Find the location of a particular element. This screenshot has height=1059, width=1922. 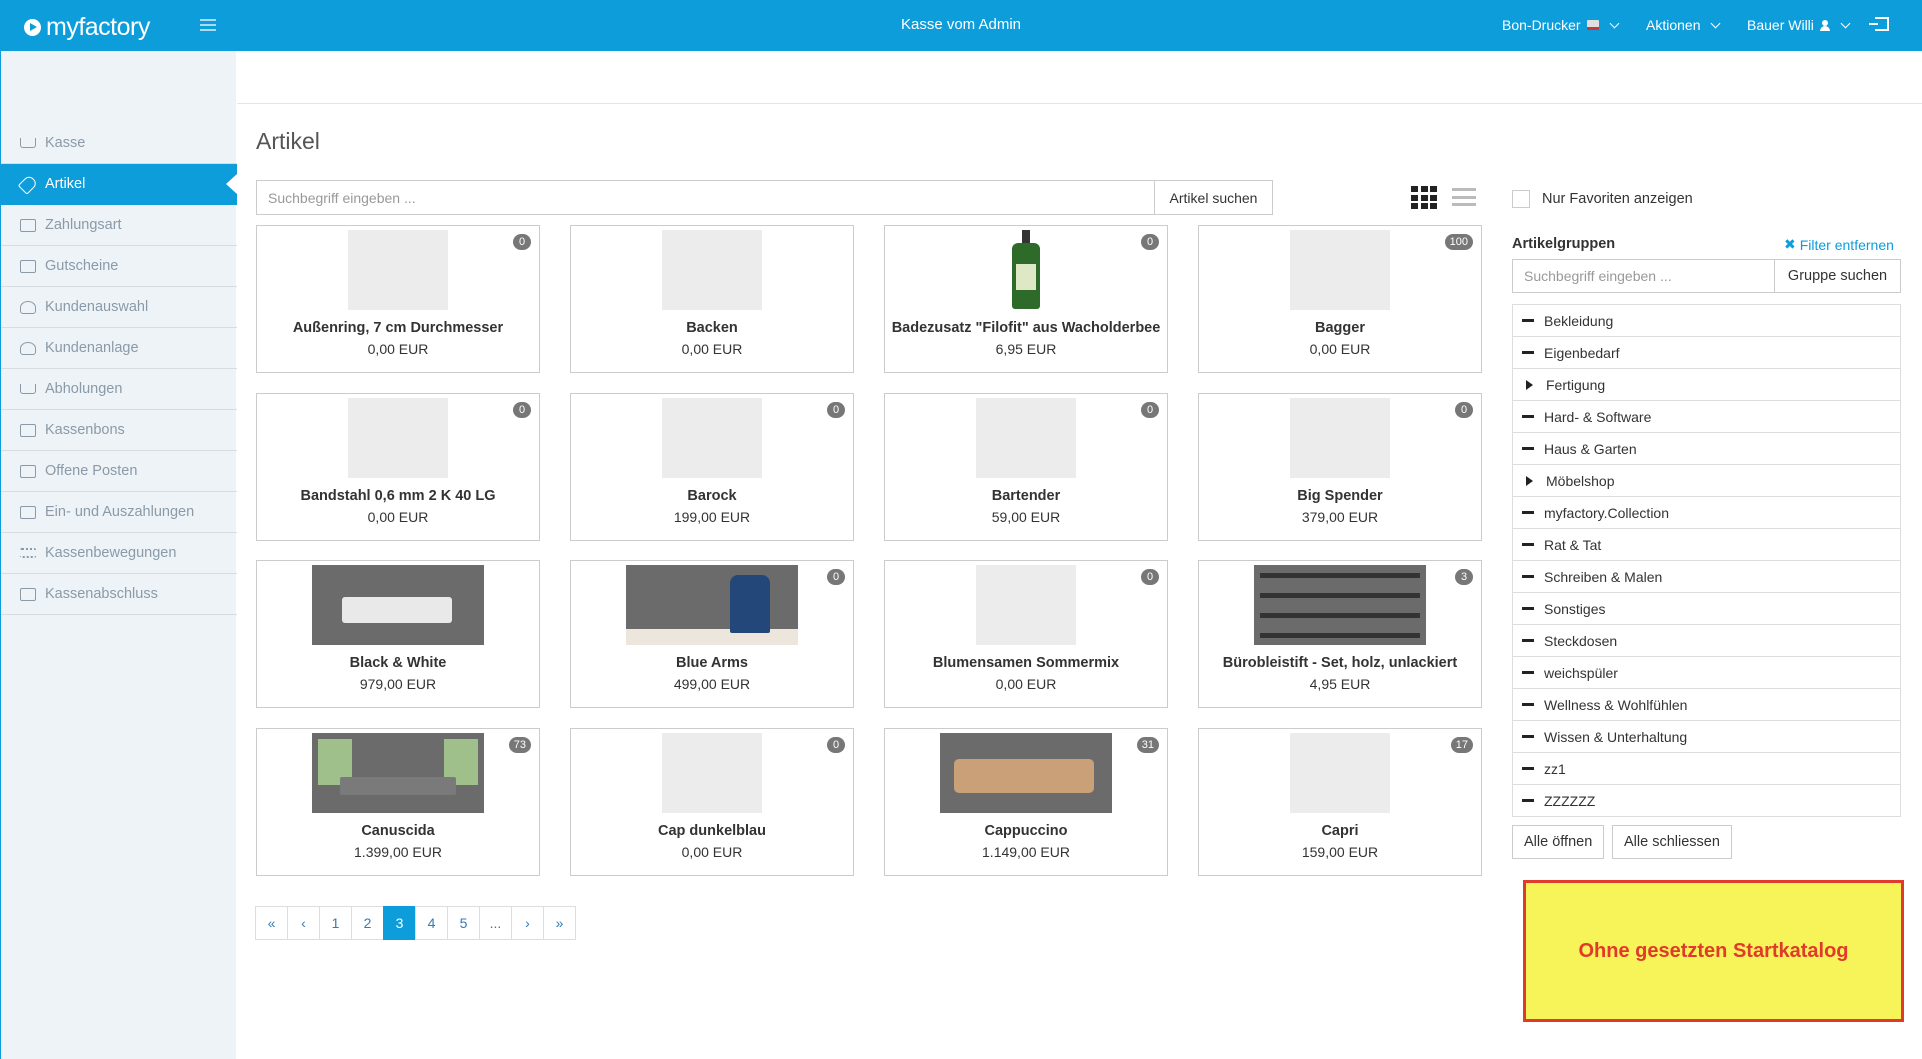

sidebar-item-kasse: Kasse is located at coordinates (119, 143).